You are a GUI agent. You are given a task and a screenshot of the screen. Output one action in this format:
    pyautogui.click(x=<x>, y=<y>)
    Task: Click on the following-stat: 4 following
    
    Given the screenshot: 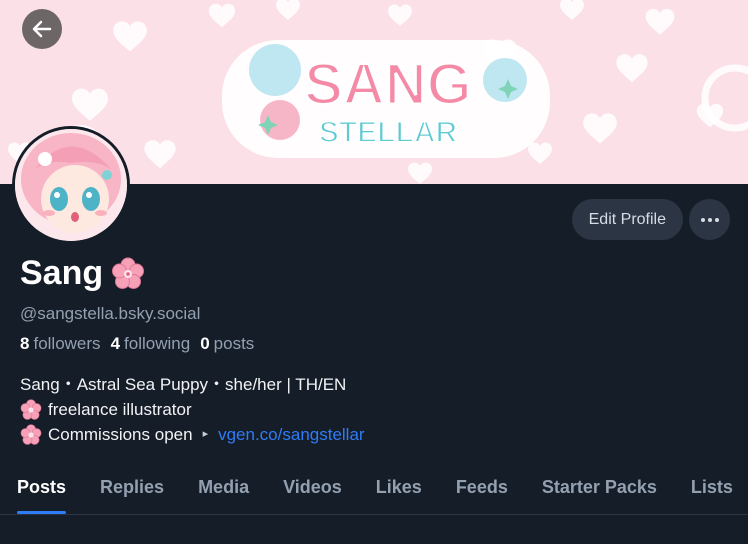 What is the action you would take?
    pyautogui.click(x=151, y=344)
    